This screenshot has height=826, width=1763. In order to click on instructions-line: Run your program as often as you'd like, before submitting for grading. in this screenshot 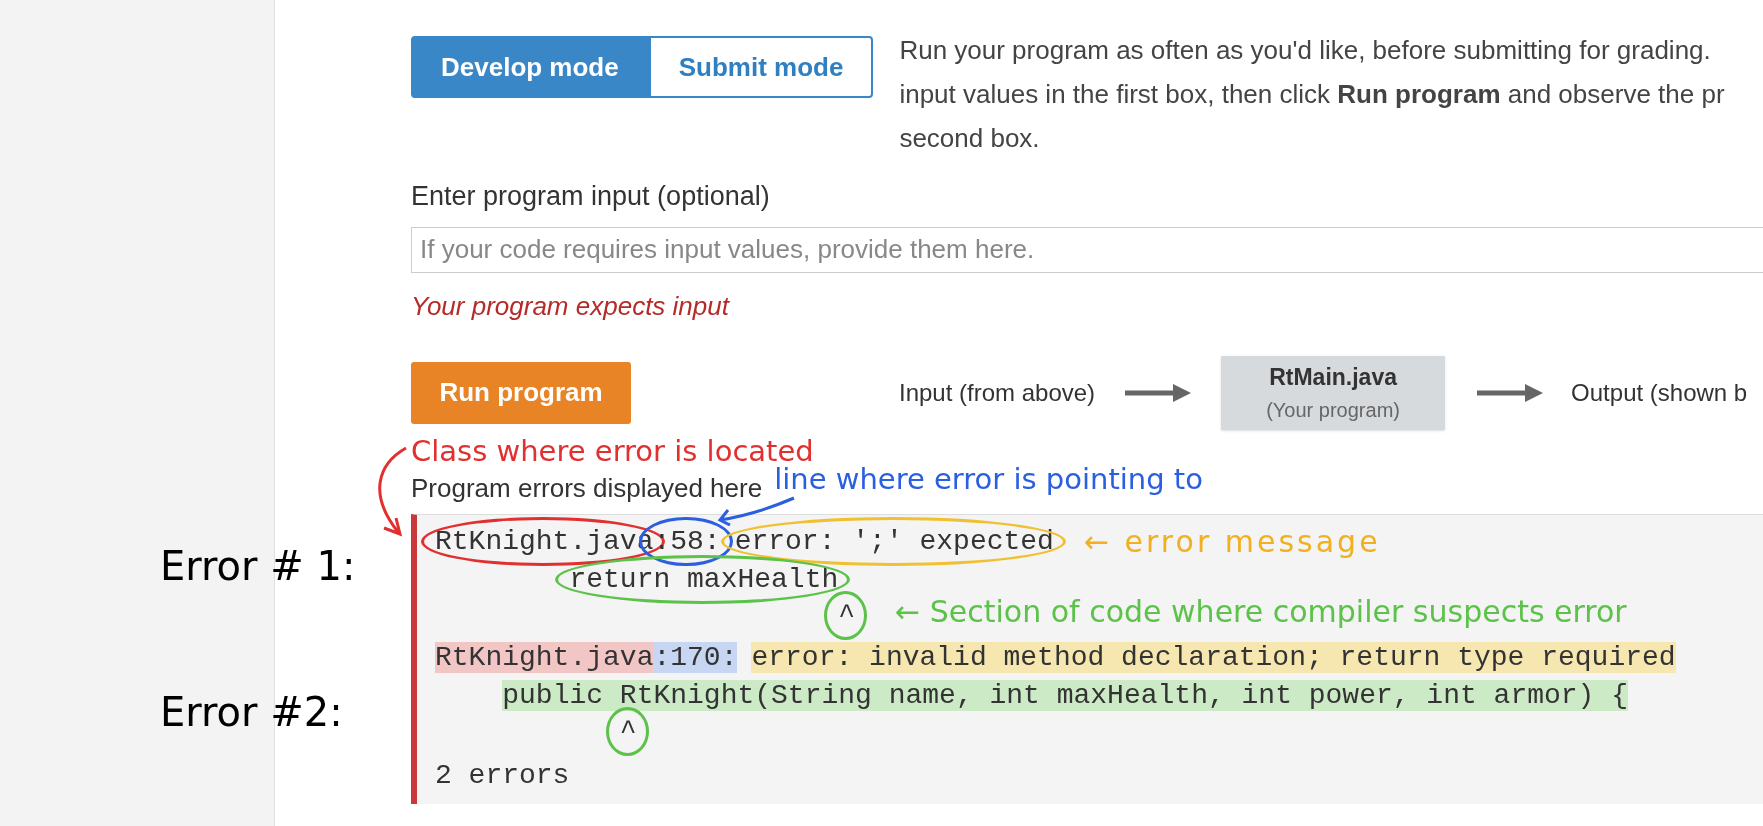, I will do `click(1305, 50)`.